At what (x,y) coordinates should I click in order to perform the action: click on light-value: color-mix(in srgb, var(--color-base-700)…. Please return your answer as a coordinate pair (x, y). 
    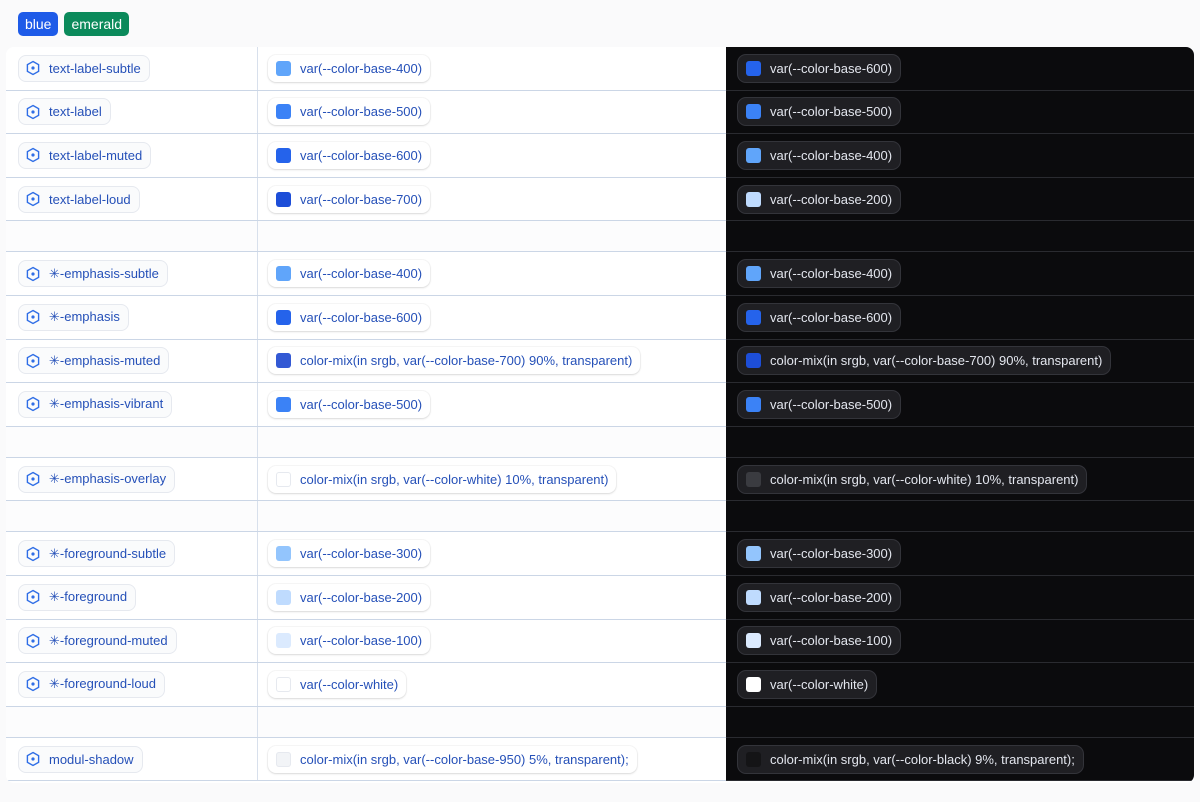
    Looking at the image, I should click on (454, 361).